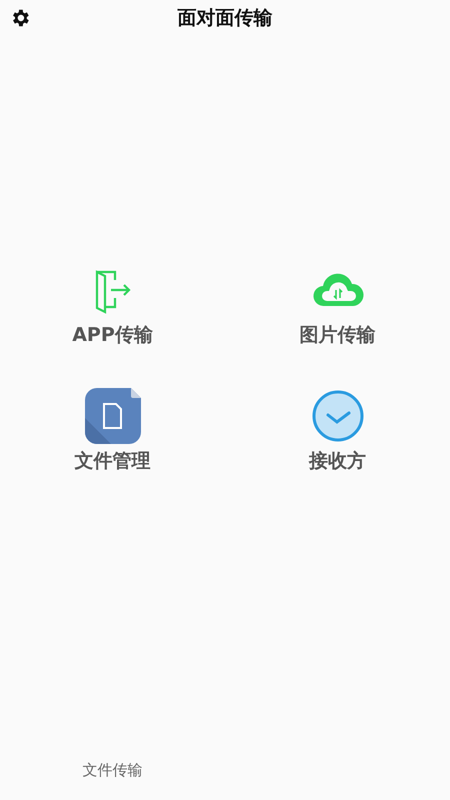 The width and height of the screenshot is (450, 800). I want to click on action-label: 图片传输, so click(338, 335).